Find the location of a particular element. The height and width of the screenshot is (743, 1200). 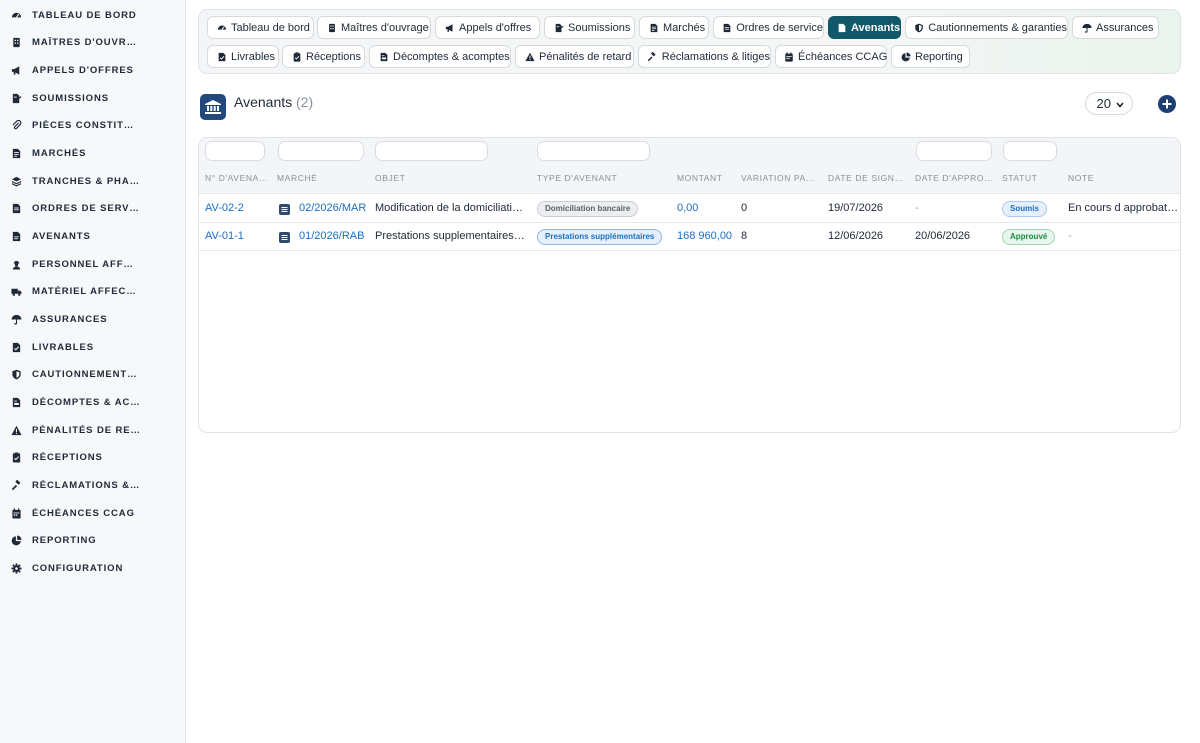

tab-soumissions: Soumissions is located at coordinates (589, 27).